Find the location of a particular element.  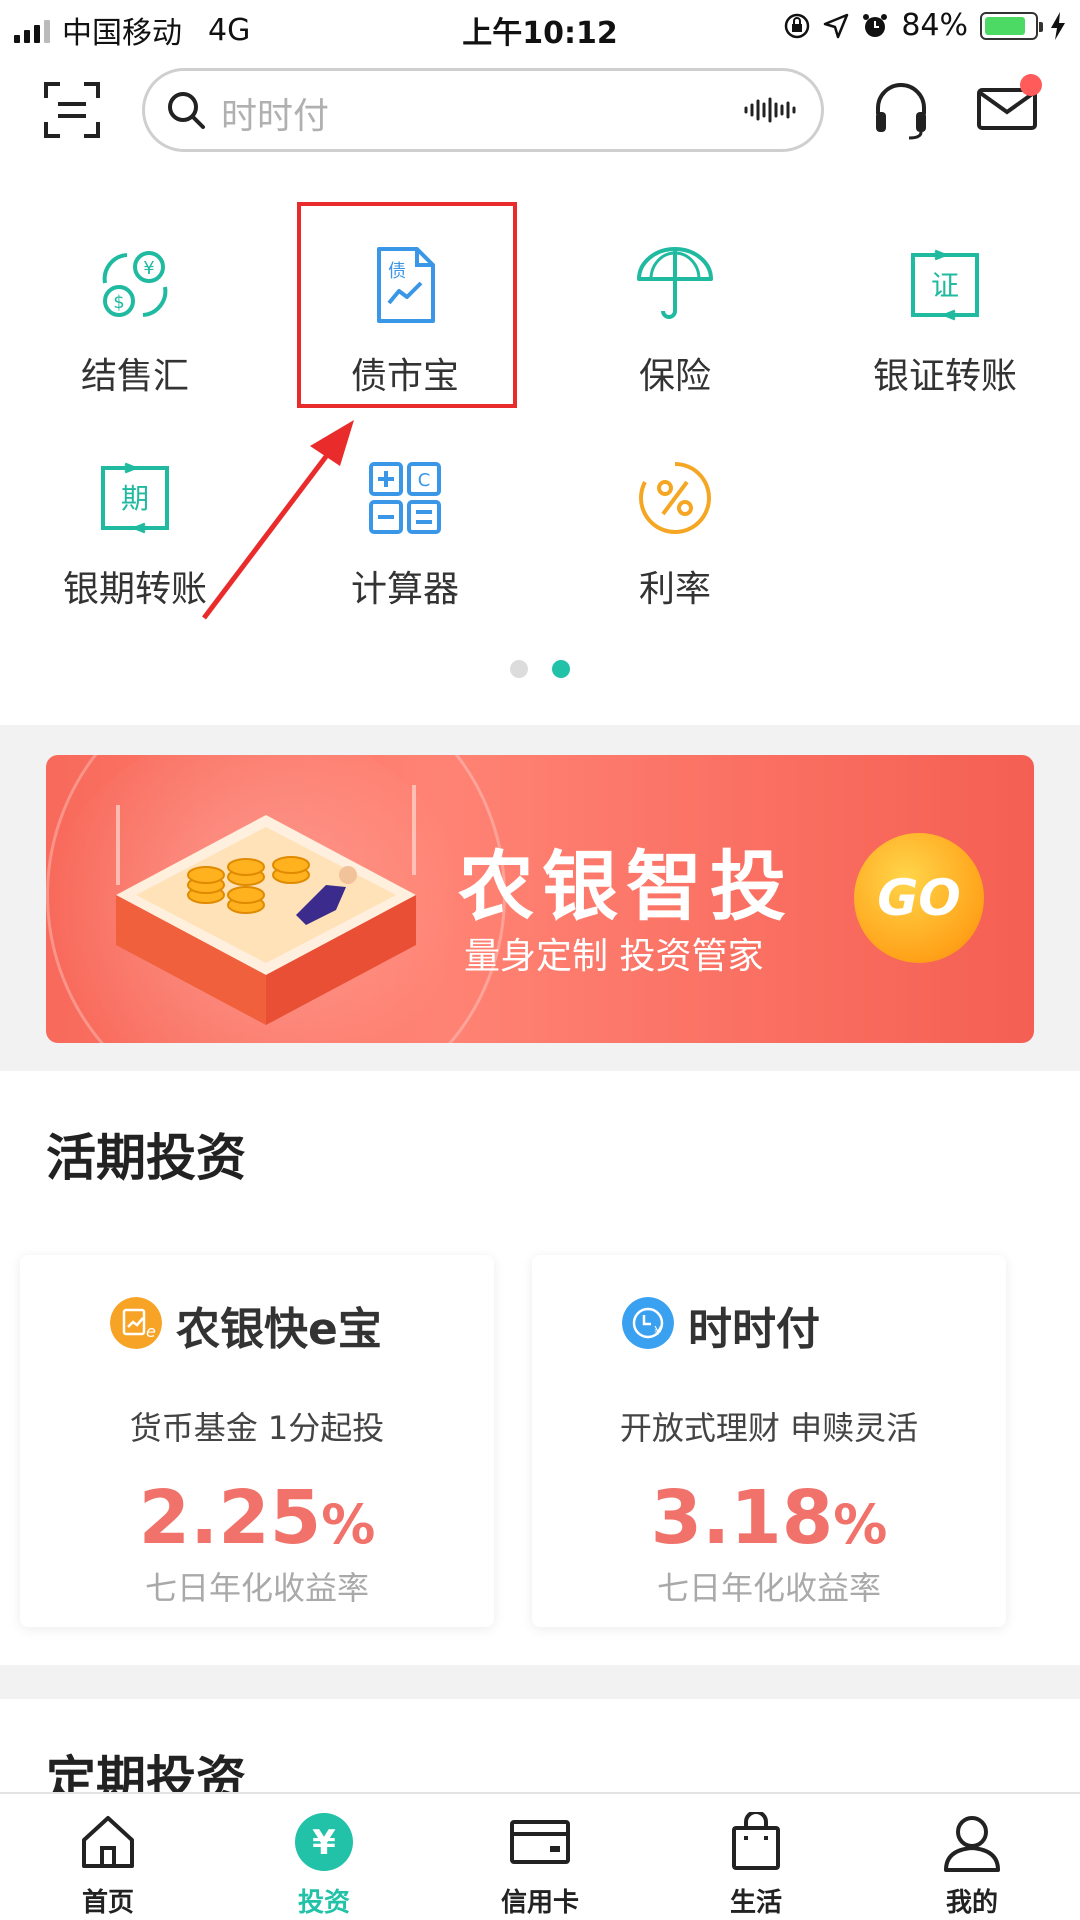

page-dot-active is located at coordinates (561, 669).